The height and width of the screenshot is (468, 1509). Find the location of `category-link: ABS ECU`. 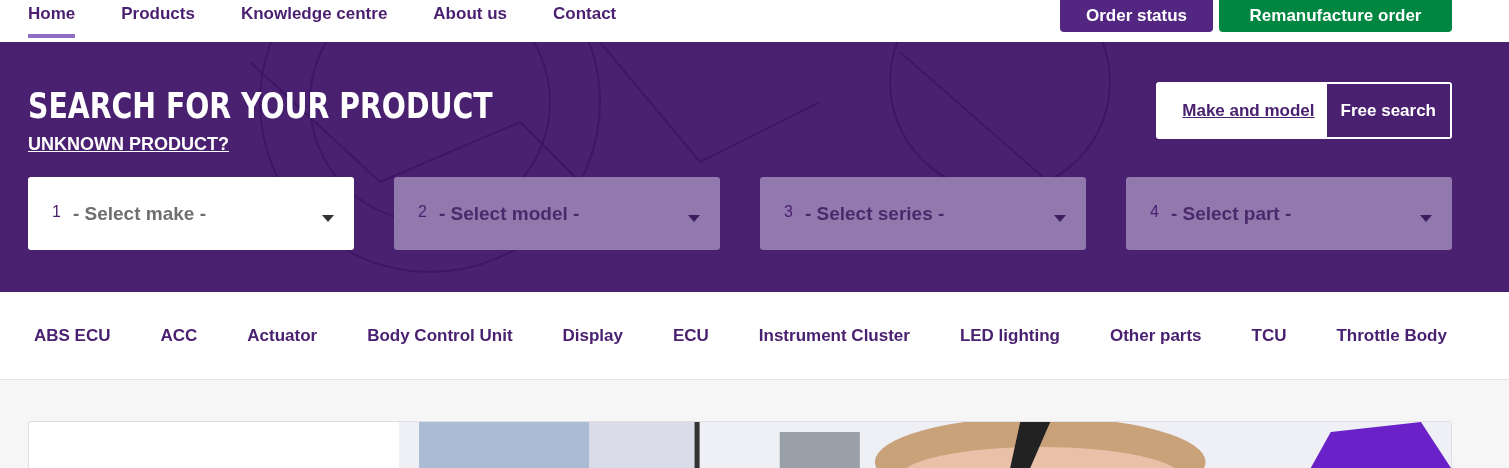

category-link: ABS ECU is located at coordinates (72, 335).